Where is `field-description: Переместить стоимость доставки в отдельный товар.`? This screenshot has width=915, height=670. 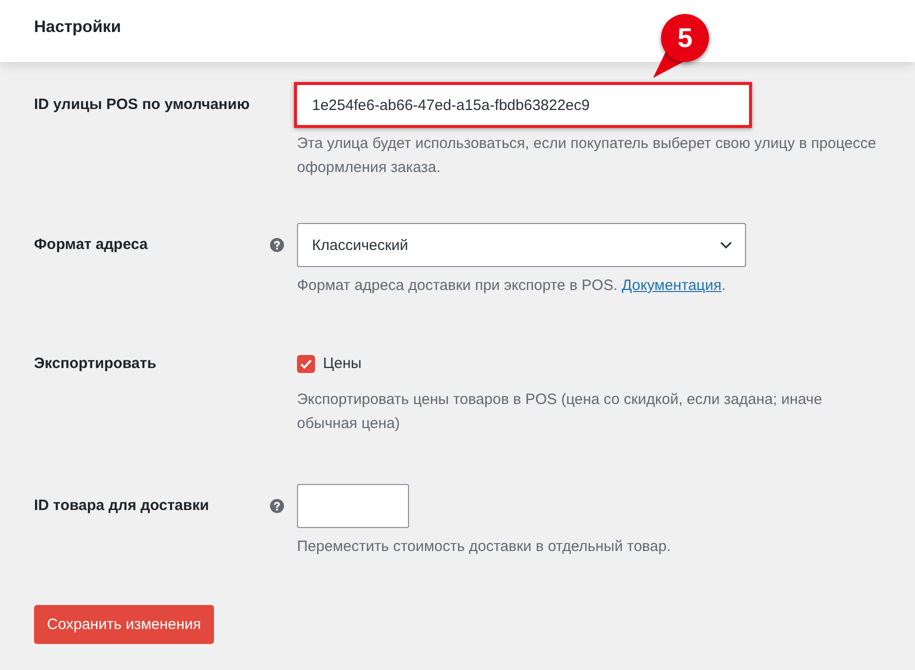
field-description: Переместить стоимость доставки в отдельный товар. is located at coordinates (484, 547).